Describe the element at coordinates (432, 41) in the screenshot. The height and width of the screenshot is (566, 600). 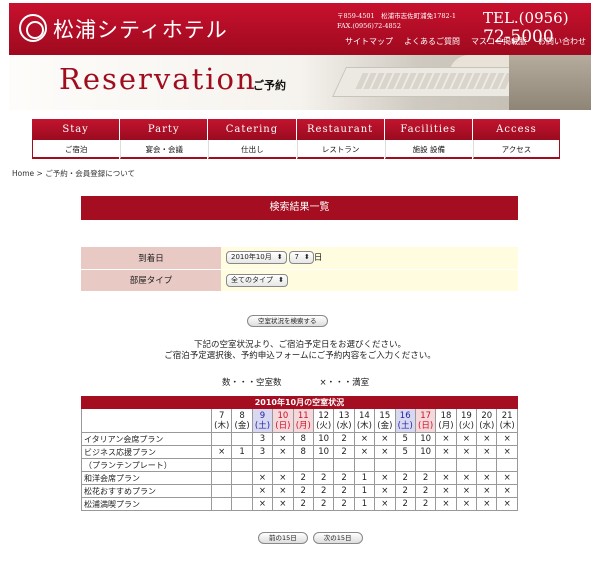
I see `link-faq: よくあるご質問` at that location.